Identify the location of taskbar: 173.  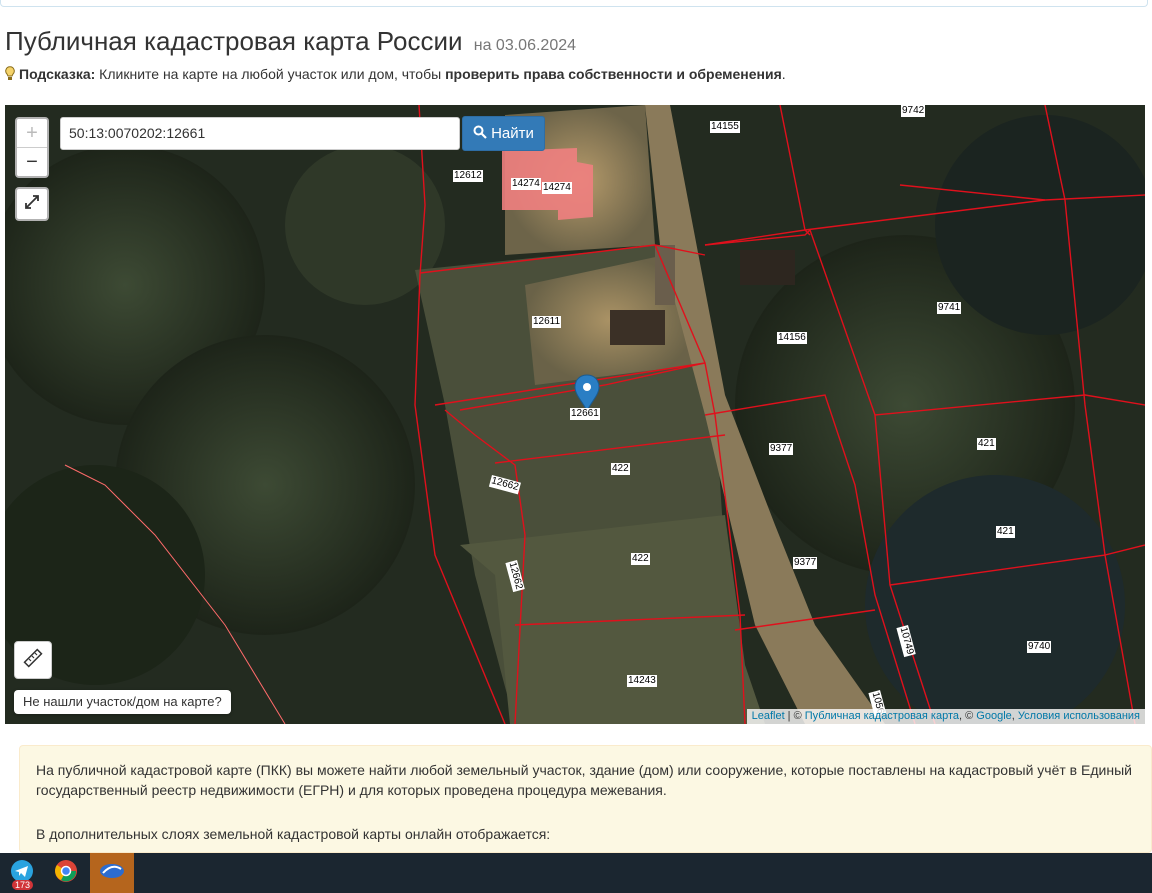
(576, 873).